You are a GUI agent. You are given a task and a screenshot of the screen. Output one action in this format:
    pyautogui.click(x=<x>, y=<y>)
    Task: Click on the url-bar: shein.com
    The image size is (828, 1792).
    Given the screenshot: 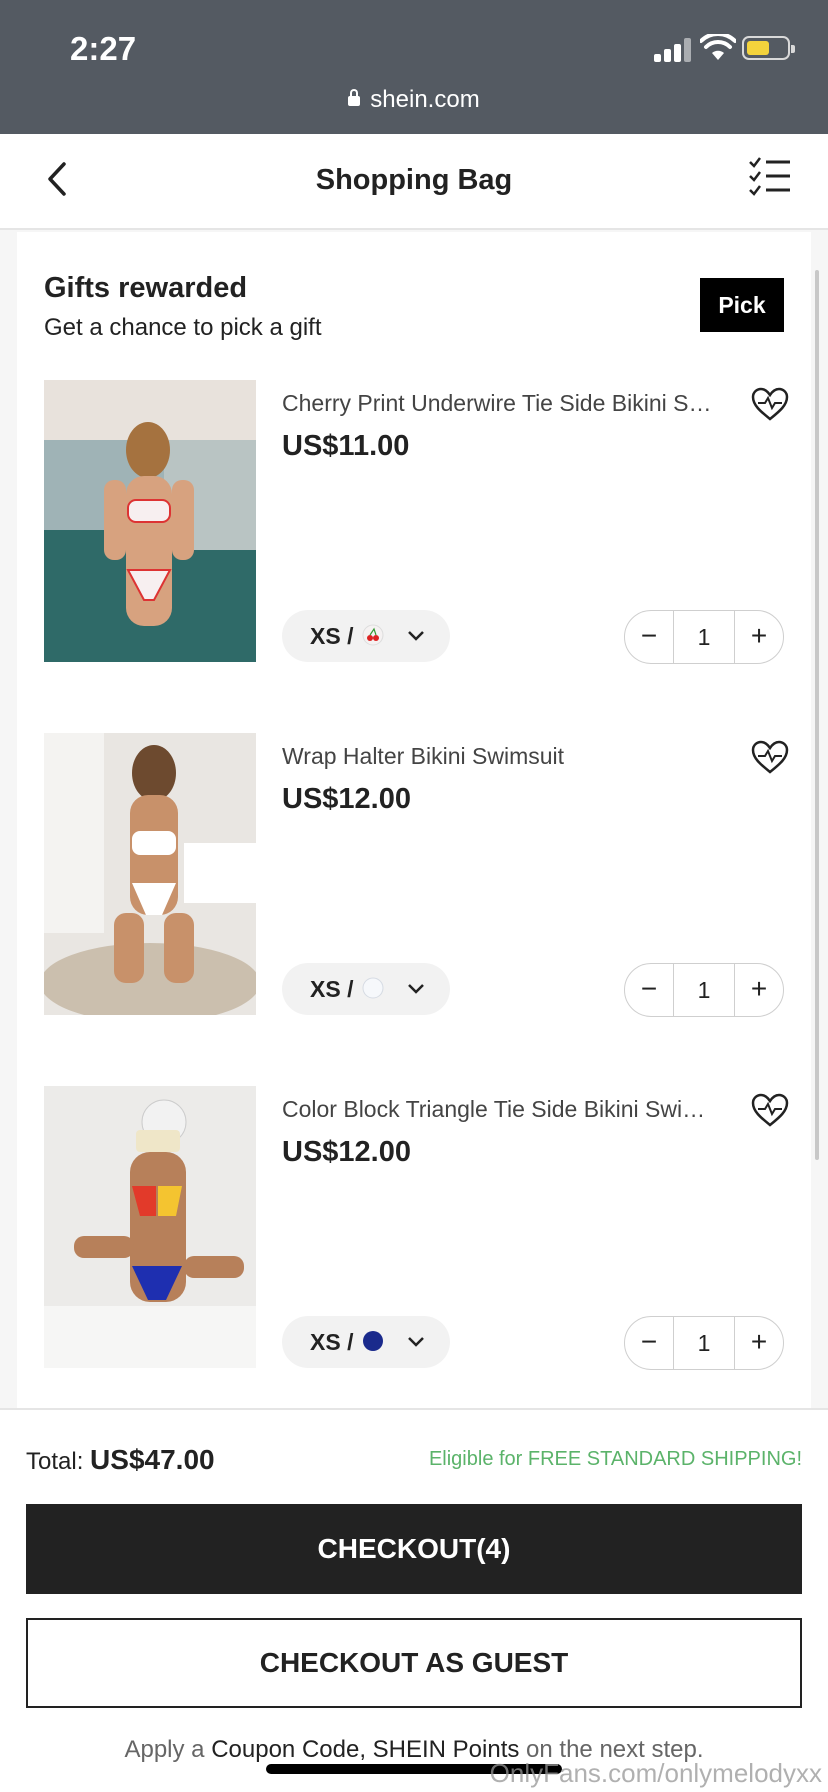 What is the action you would take?
    pyautogui.click(x=414, y=100)
    